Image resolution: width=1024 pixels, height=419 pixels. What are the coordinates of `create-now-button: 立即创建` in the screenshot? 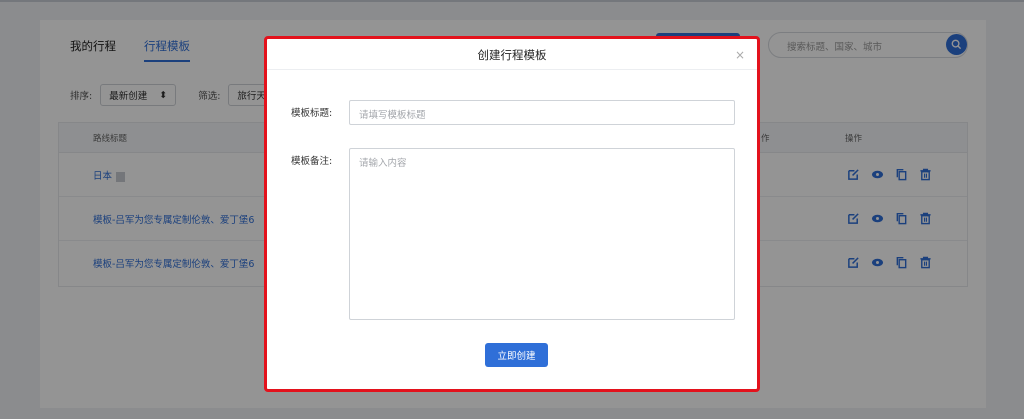 It's located at (516, 355).